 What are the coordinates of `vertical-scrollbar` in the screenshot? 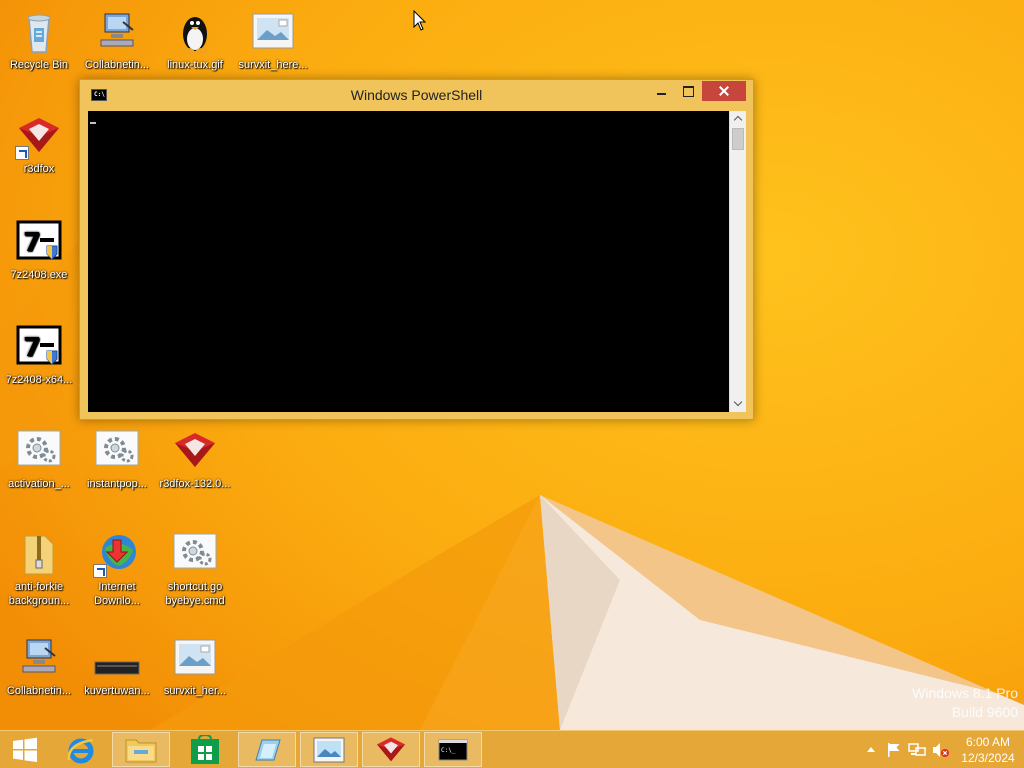 It's located at (737, 261).